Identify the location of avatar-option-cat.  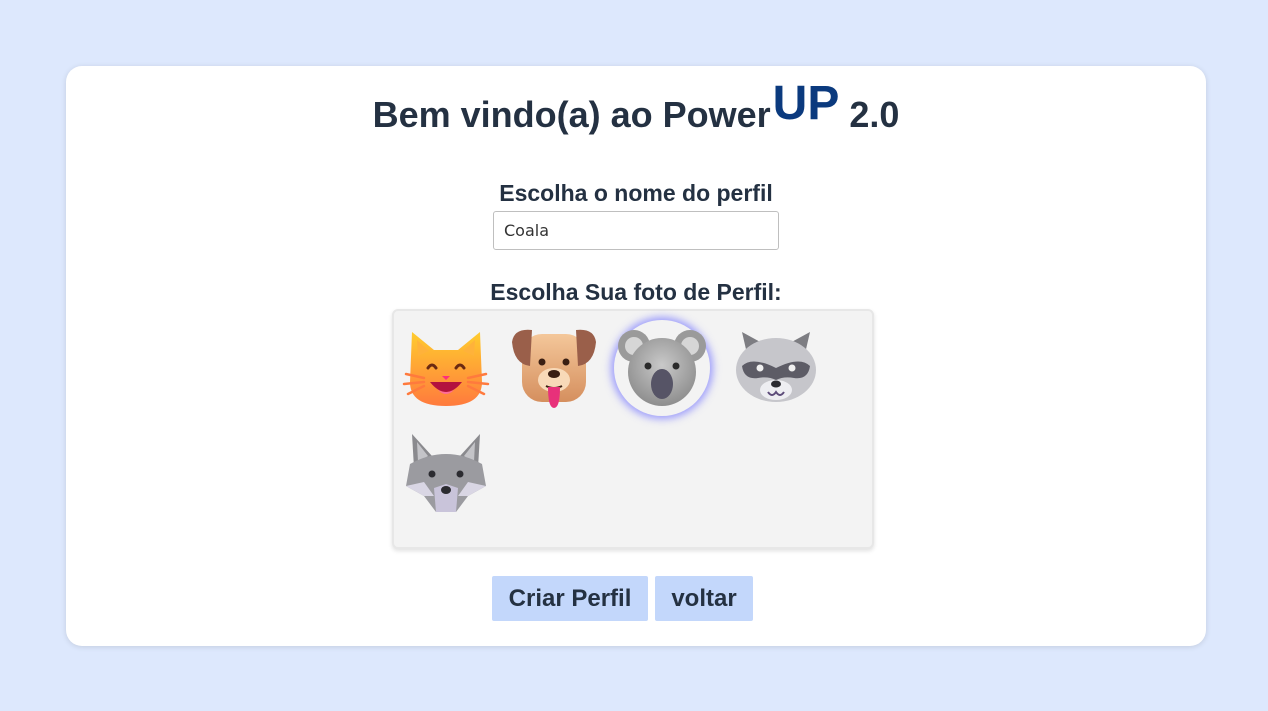
(446, 368).